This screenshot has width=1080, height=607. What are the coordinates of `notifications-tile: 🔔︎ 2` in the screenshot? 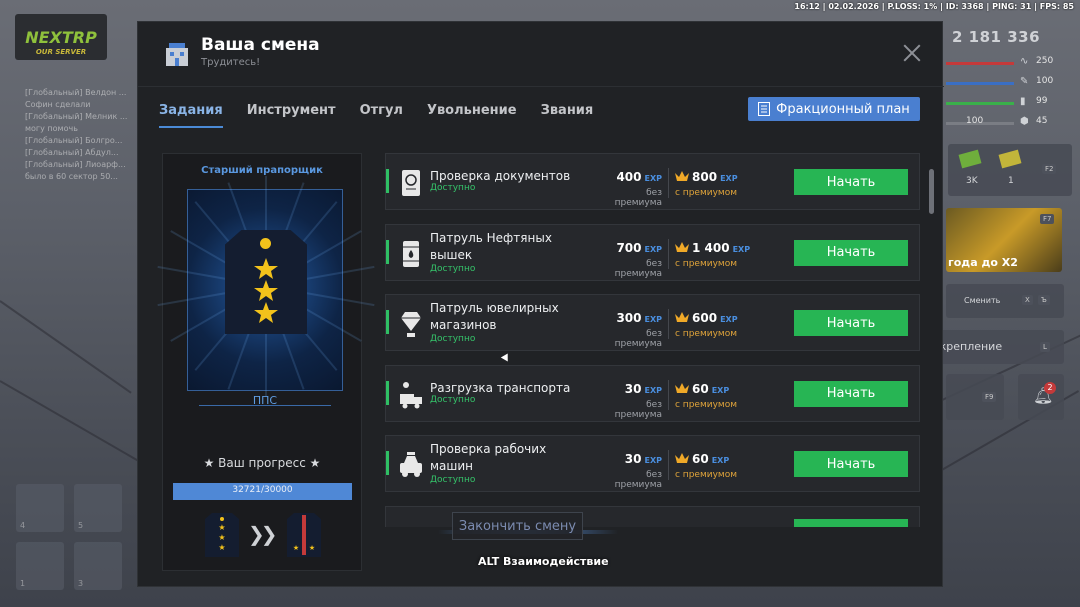 It's located at (1041, 397).